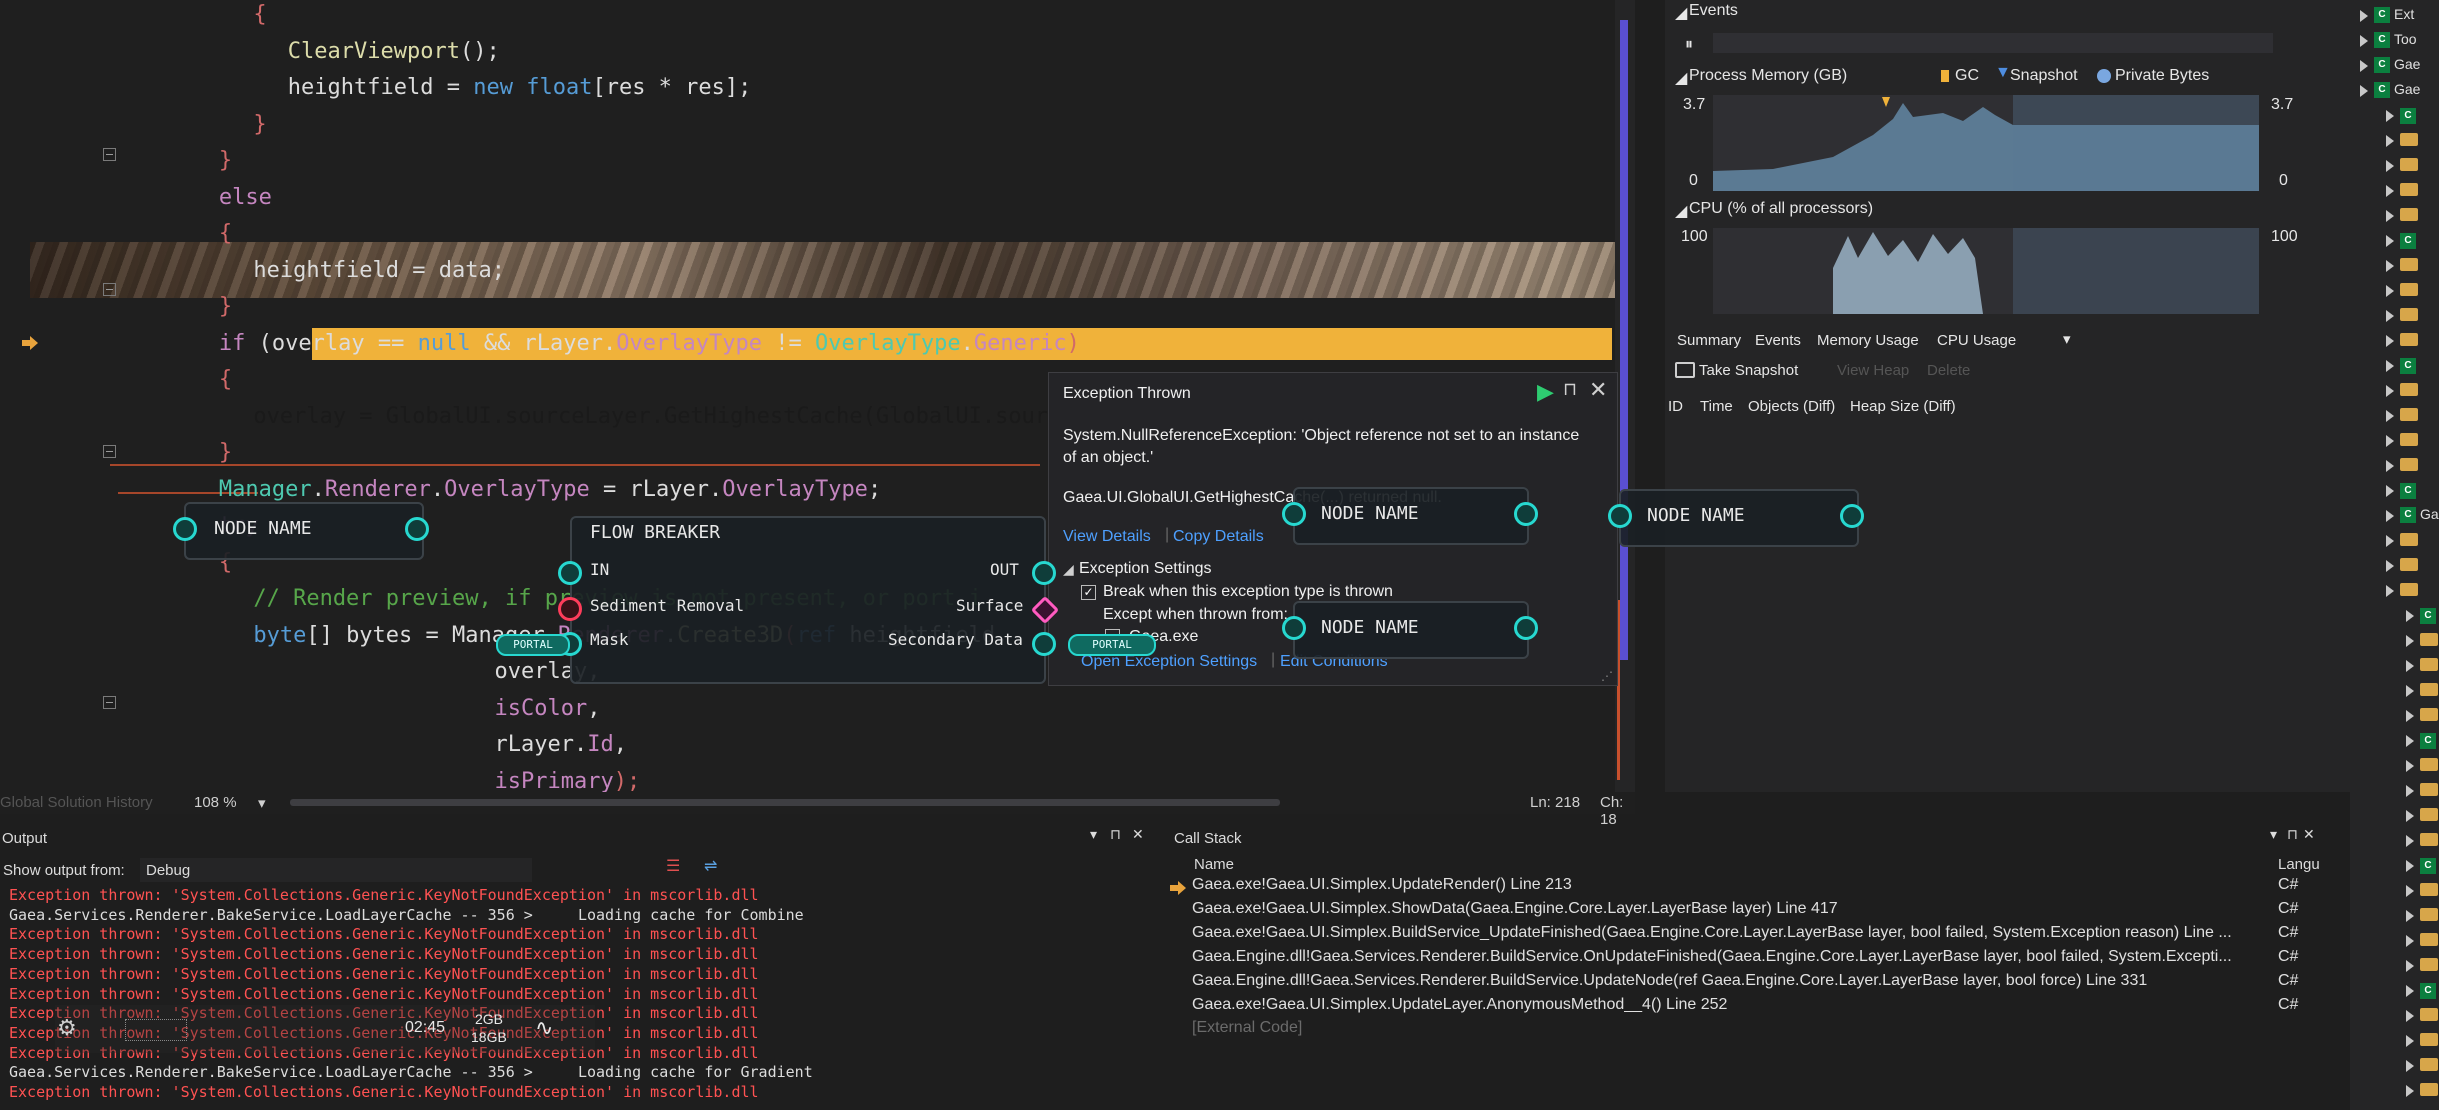 The height and width of the screenshot is (1110, 2439). Describe the element at coordinates (1570, 389) in the screenshot. I see `pin-icon: ⊓` at that location.